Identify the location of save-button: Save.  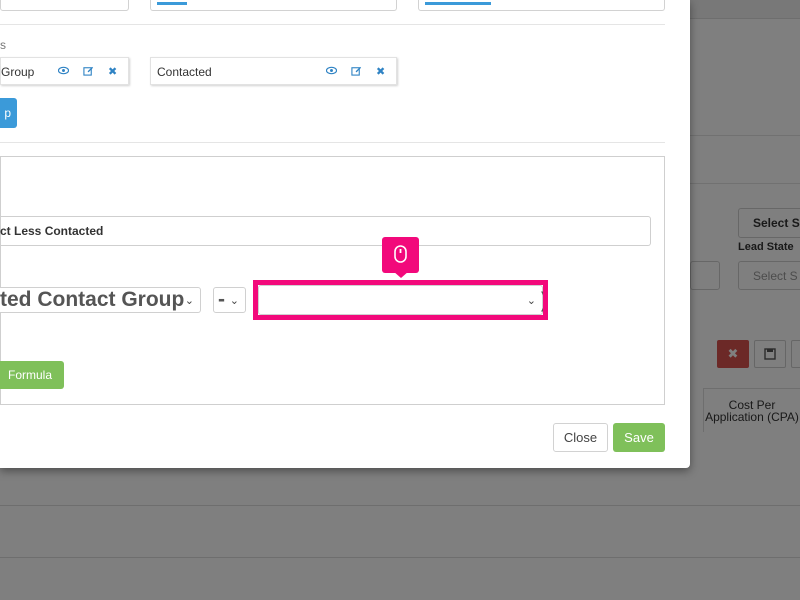
(639, 437).